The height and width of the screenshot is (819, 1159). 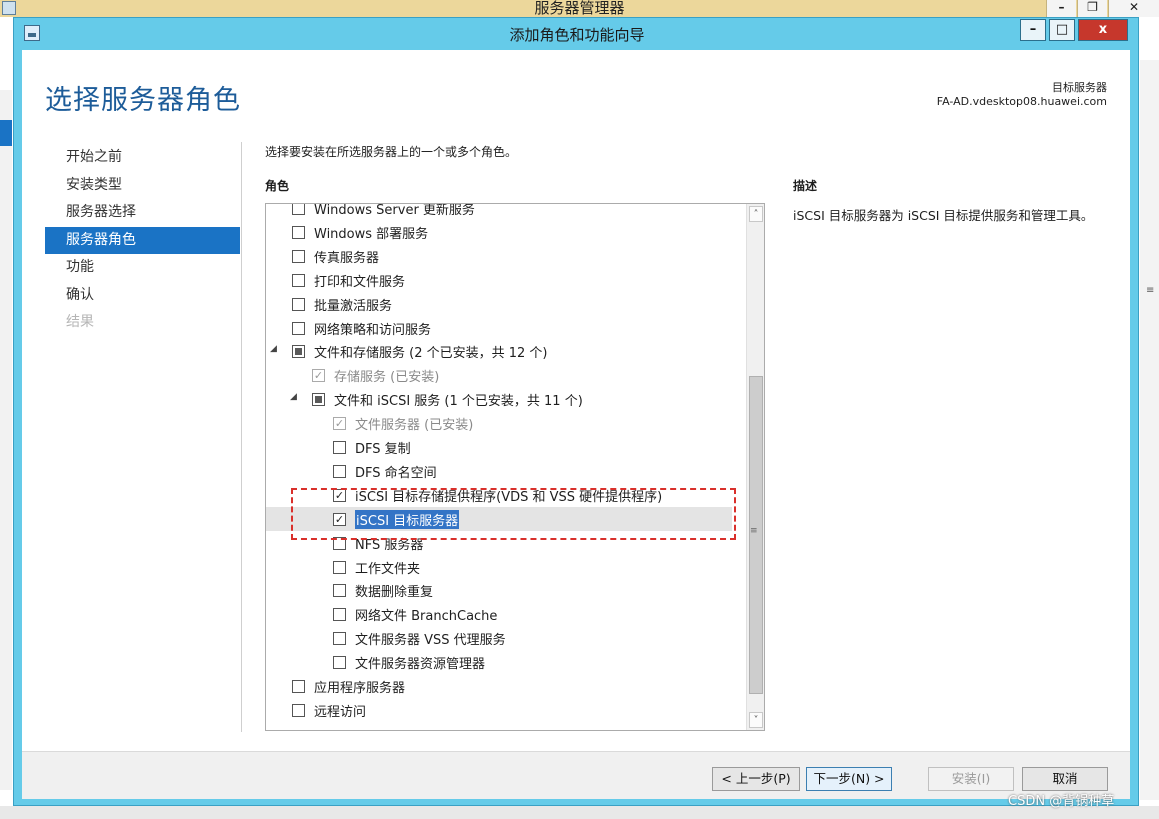 What do you see at coordinates (387, 378) in the screenshot?
I see `role-label: 存储服务 (已安装)` at bounding box center [387, 378].